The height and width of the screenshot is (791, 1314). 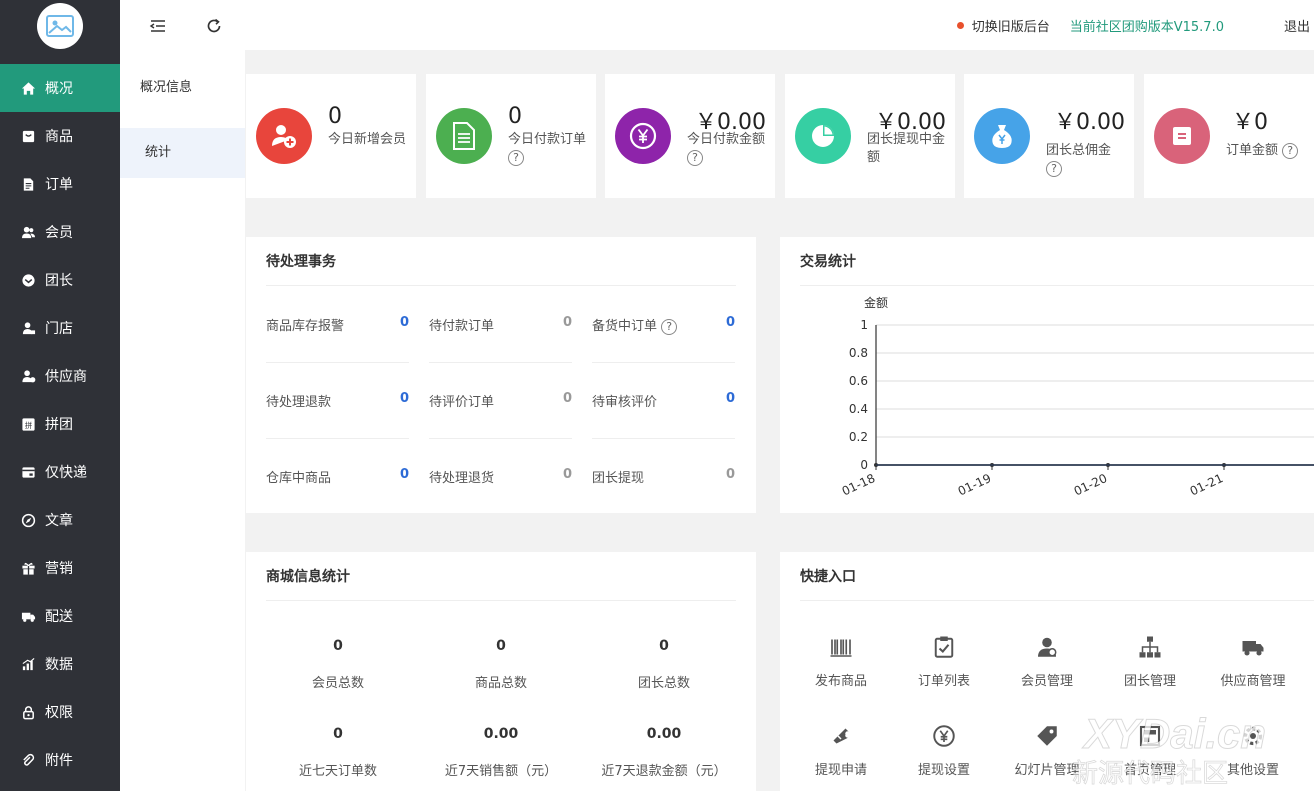 I want to click on sidebar-item-5: 团长, so click(x=60, y=280).